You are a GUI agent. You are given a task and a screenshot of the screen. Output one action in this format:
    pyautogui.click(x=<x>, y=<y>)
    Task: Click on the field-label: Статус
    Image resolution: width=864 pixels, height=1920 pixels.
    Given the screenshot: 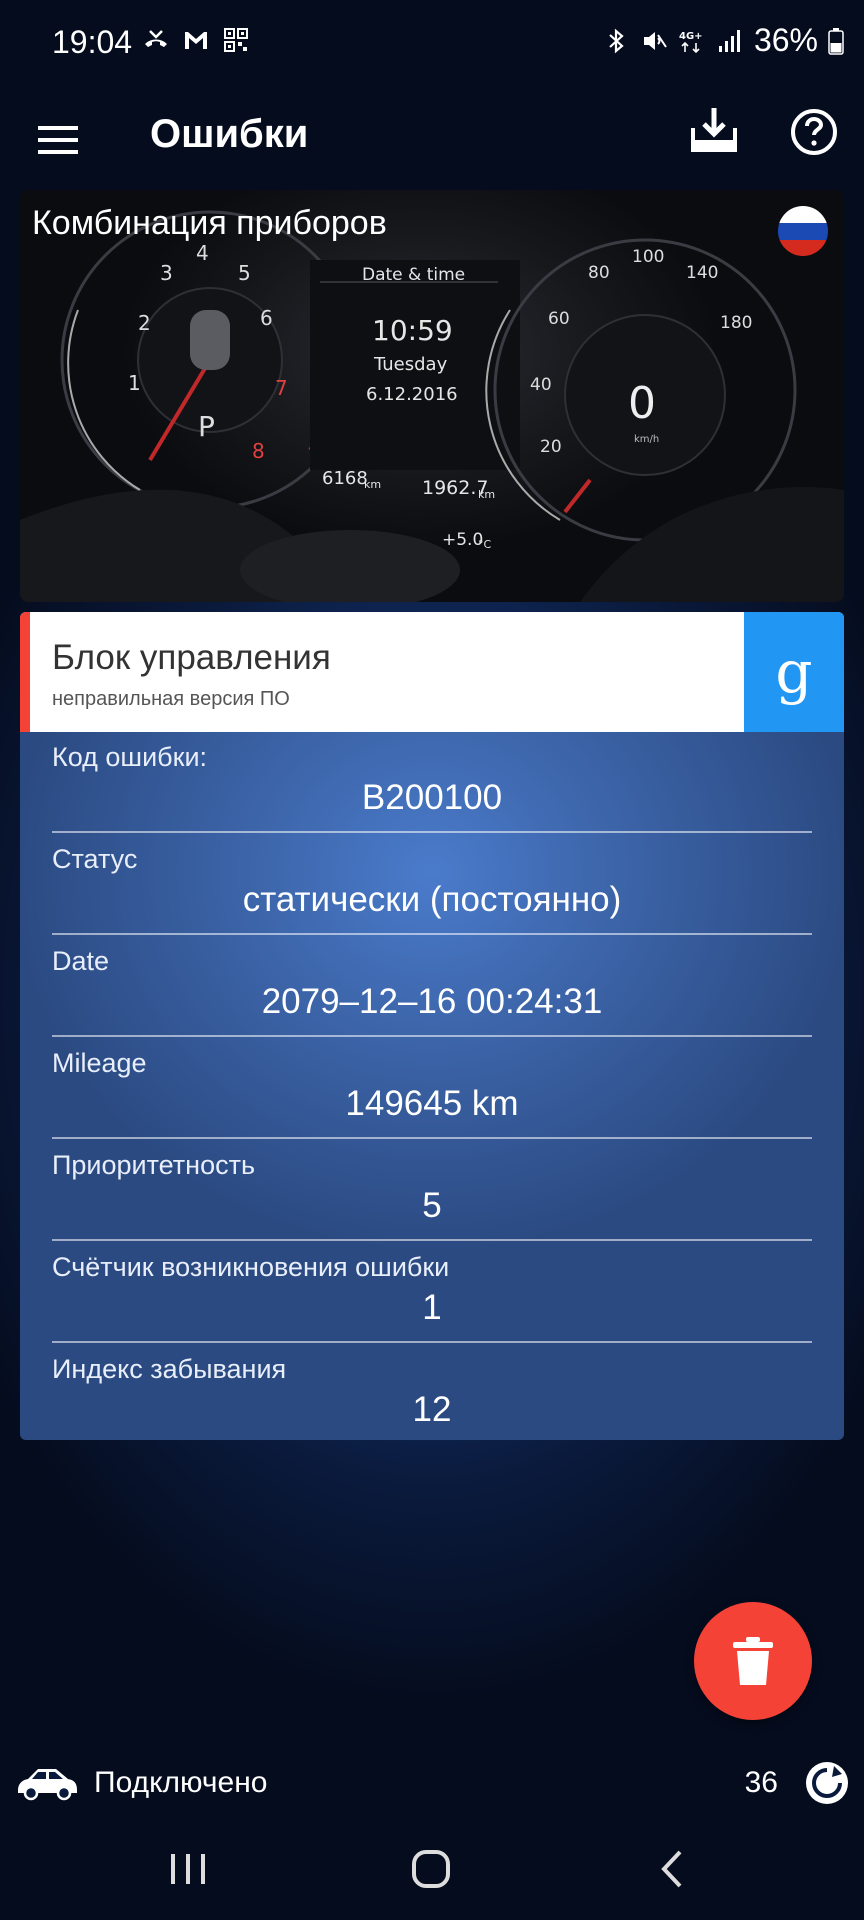 What is the action you would take?
    pyautogui.click(x=95, y=859)
    